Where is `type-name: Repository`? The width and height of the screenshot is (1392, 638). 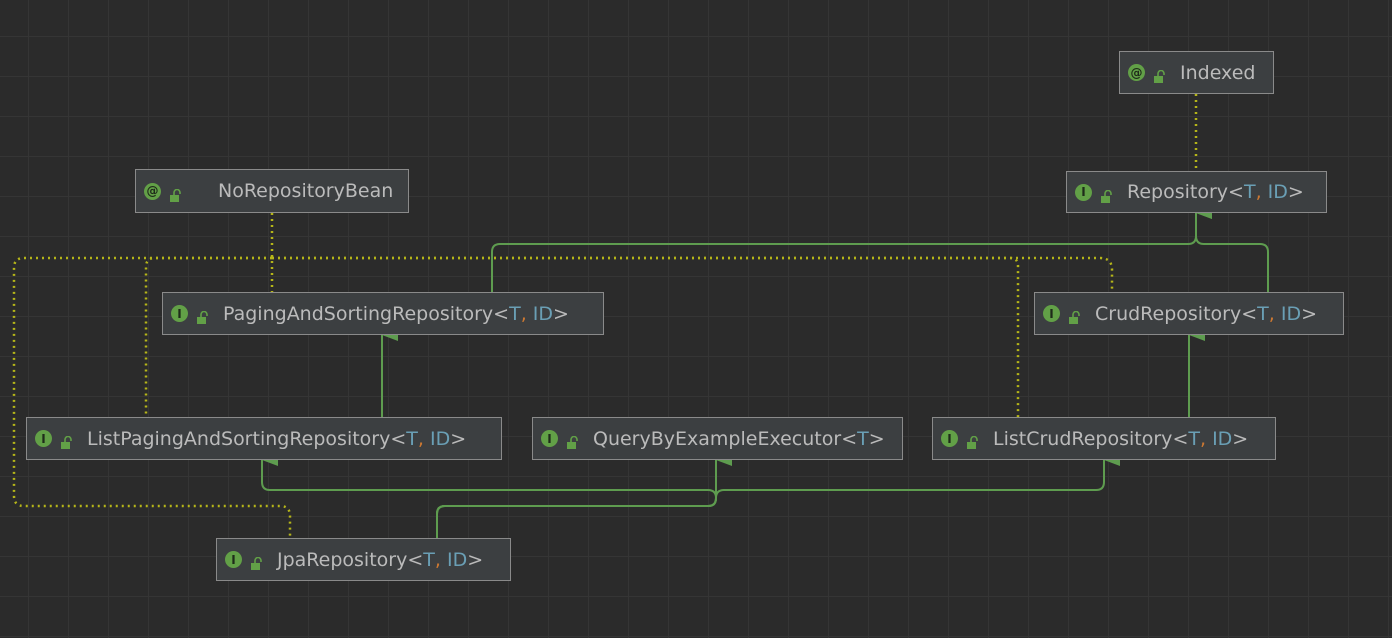
type-name: Repository is located at coordinates (1178, 192).